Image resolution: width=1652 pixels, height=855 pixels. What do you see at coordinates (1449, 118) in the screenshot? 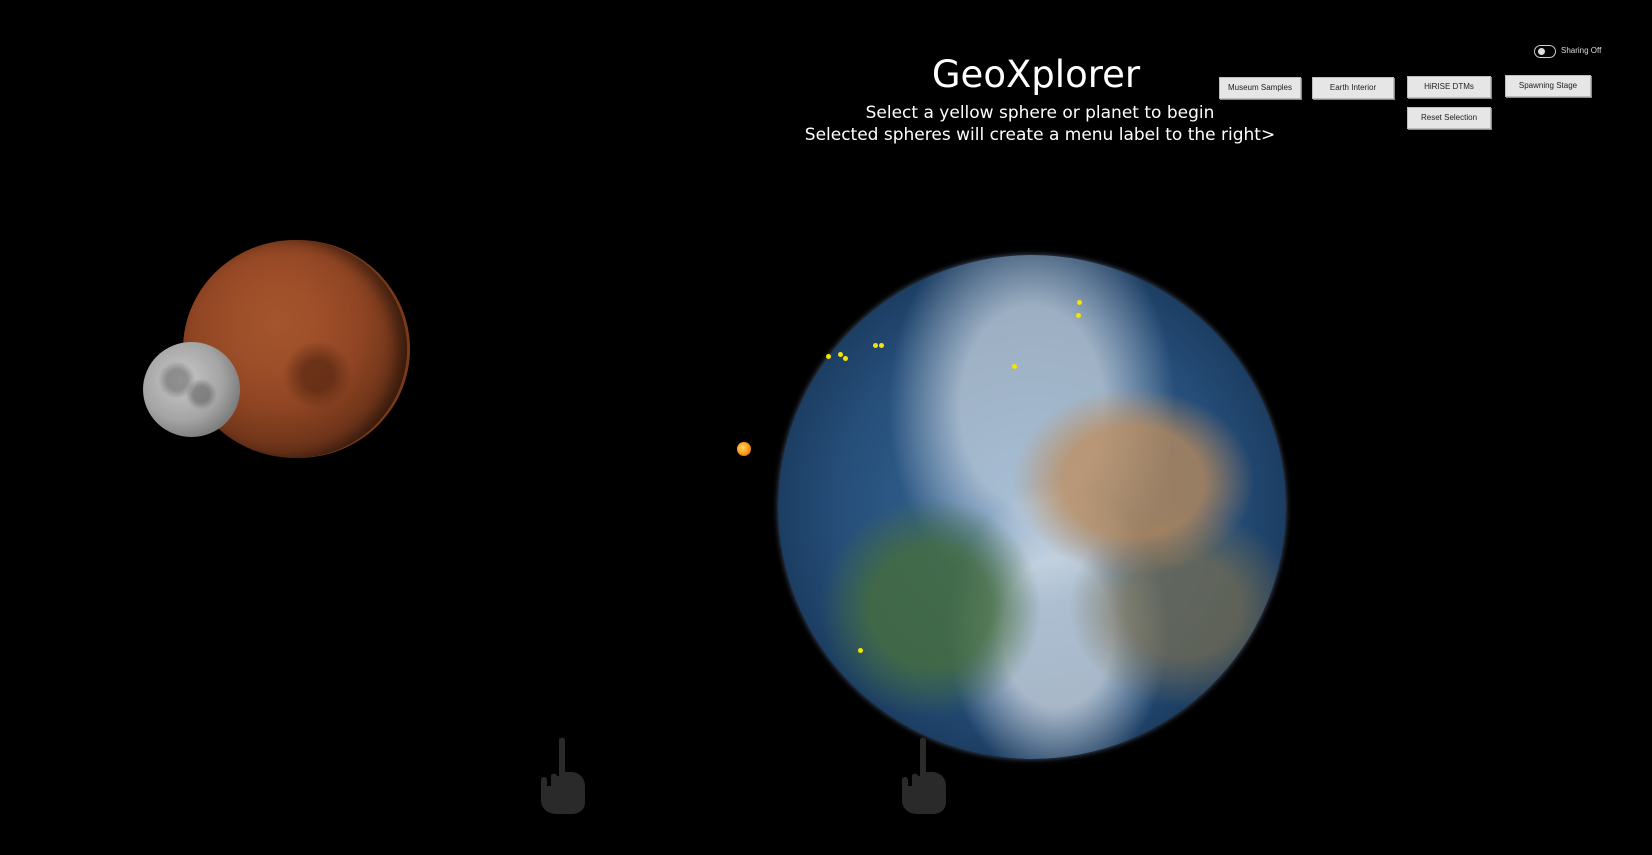
I see `reset-selection-button: Reset Selection` at bounding box center [1449, 118].